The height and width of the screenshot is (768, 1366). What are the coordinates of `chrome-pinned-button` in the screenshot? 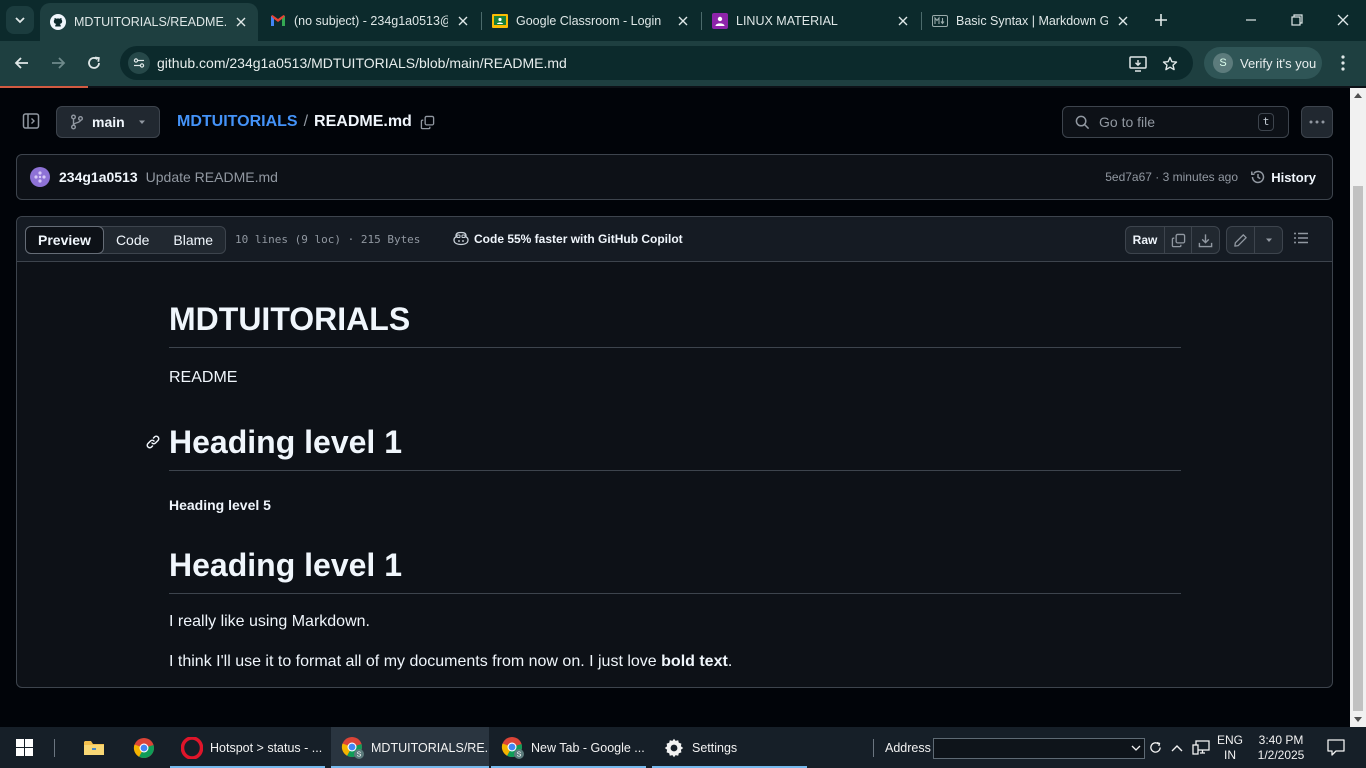 It's located at (144, 747).